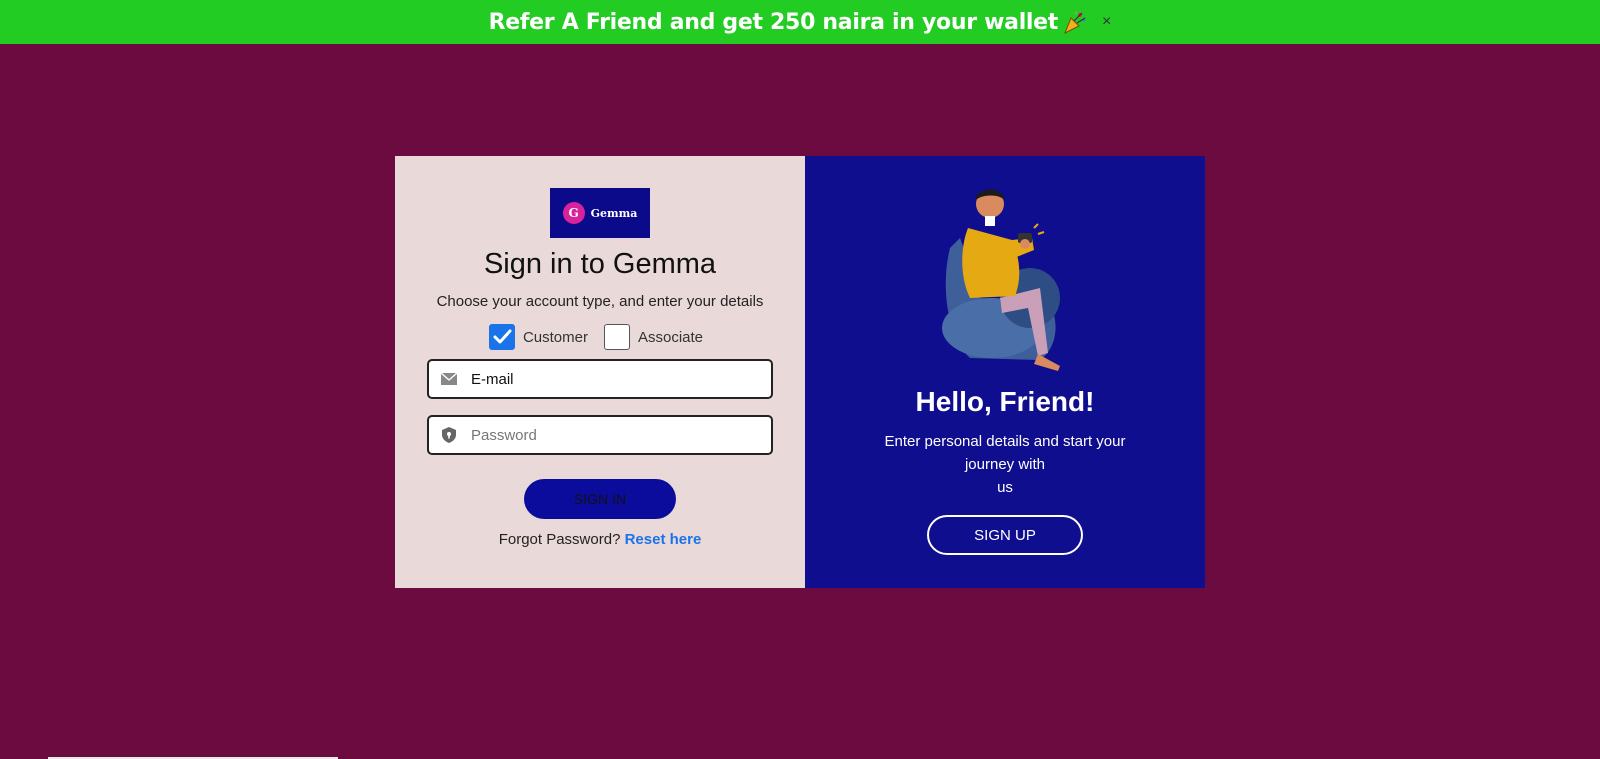  I want to click on email-field-wrapper, so click(600, 379).